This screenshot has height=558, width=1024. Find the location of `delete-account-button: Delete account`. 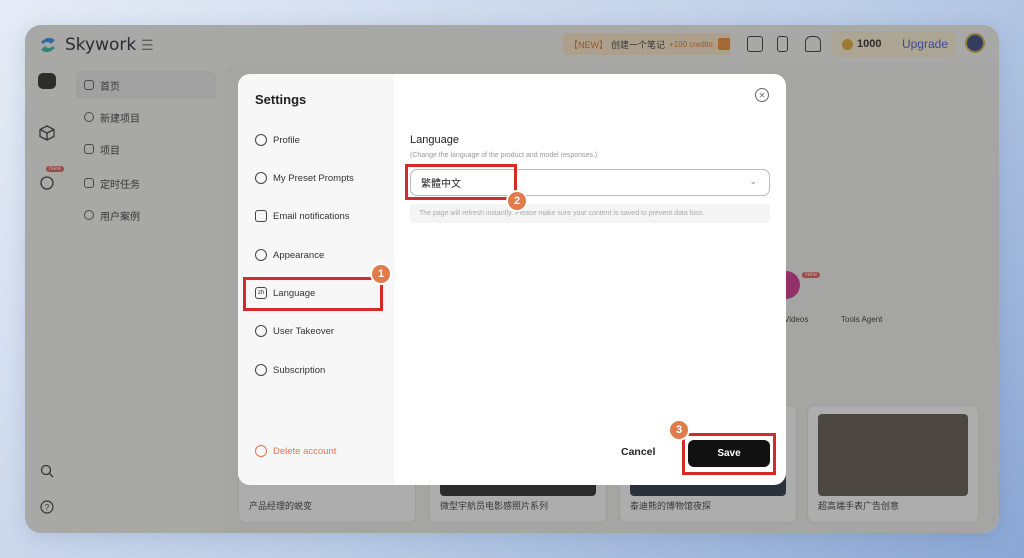

delete-account-button: Delete account is located at coordinates (295, 451).